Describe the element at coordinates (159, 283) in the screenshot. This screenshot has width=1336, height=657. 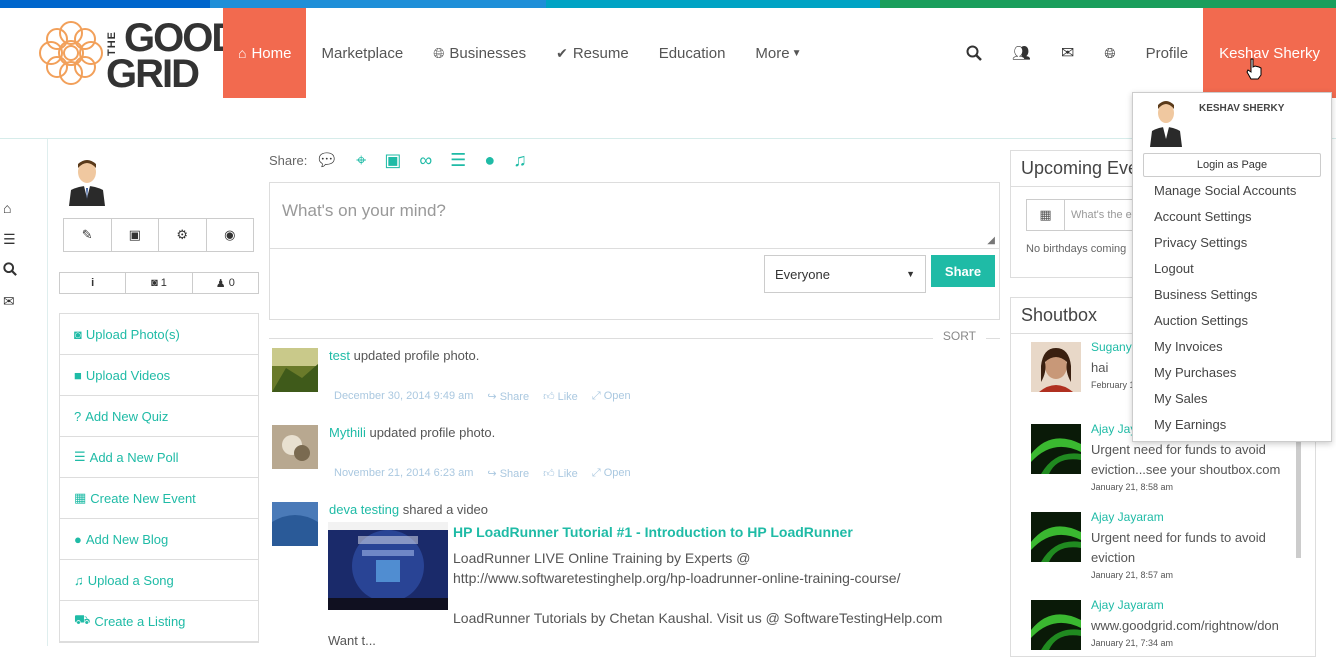
I see `photos-count: ◙ 1` at that location.